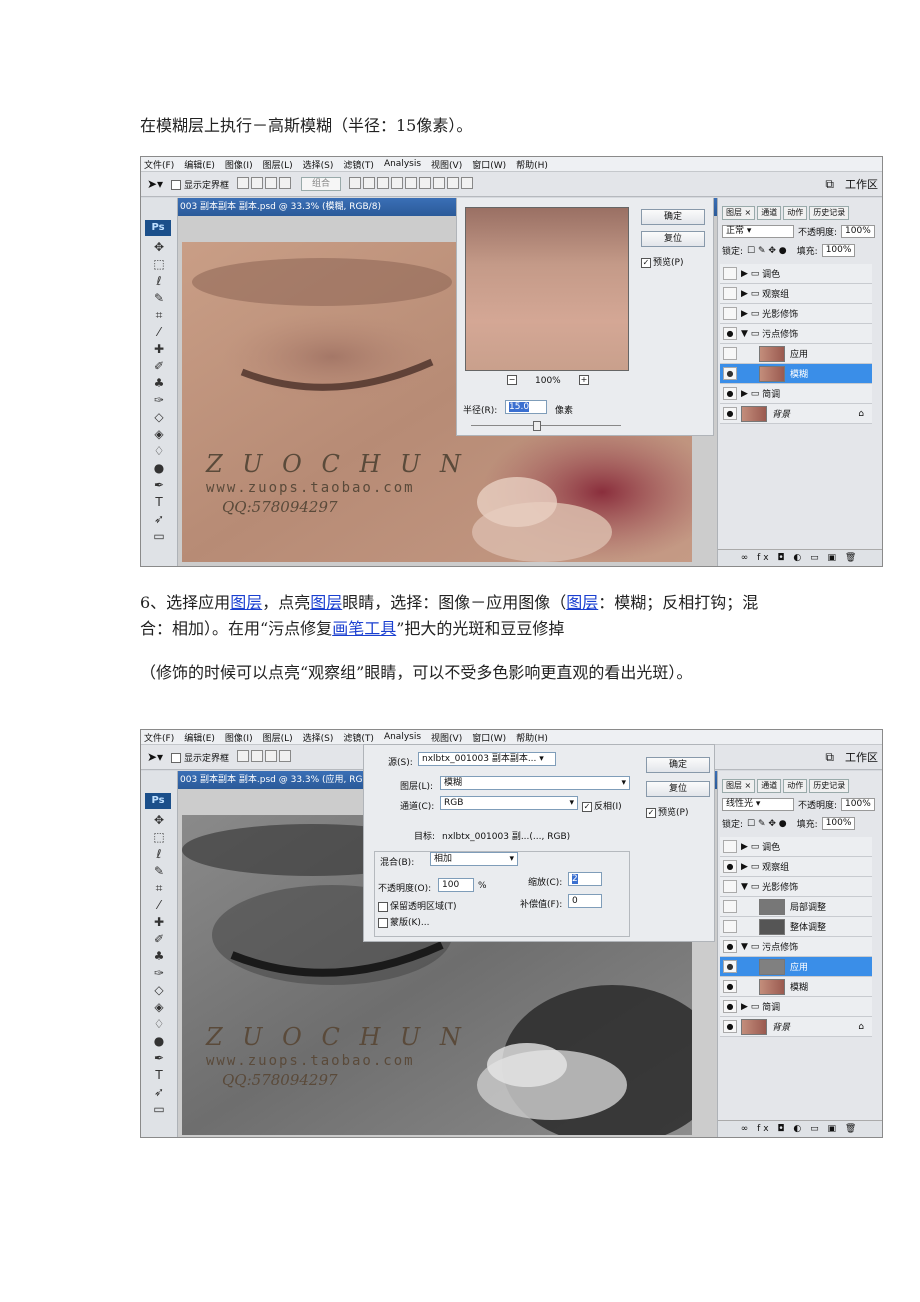 The height and width of the screenshot is (1302, 920). What do you see at coordinates (602, 805) in the screenshot?
I see `invert-option: ✓ 反相(I)` at bounding box center [602, 805].